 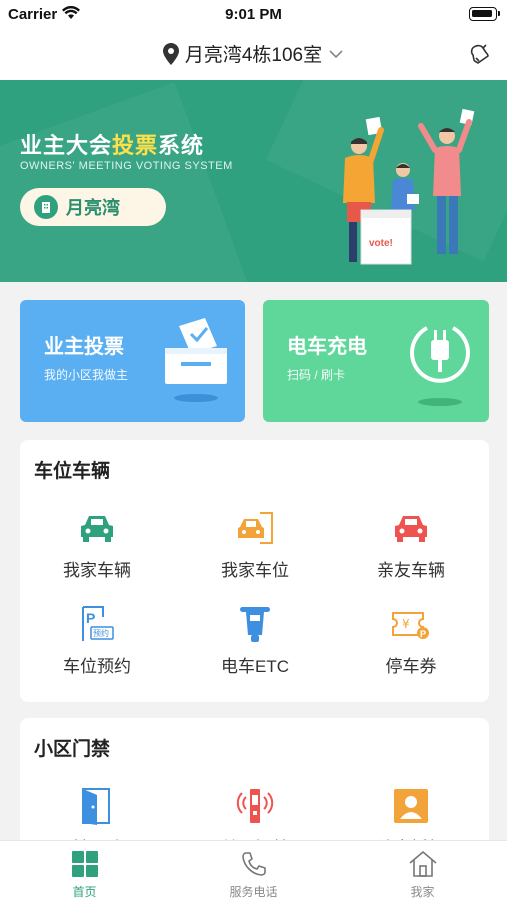 I want to click on grid-item-label: 亲友车辆, so click(x=411, y=570).